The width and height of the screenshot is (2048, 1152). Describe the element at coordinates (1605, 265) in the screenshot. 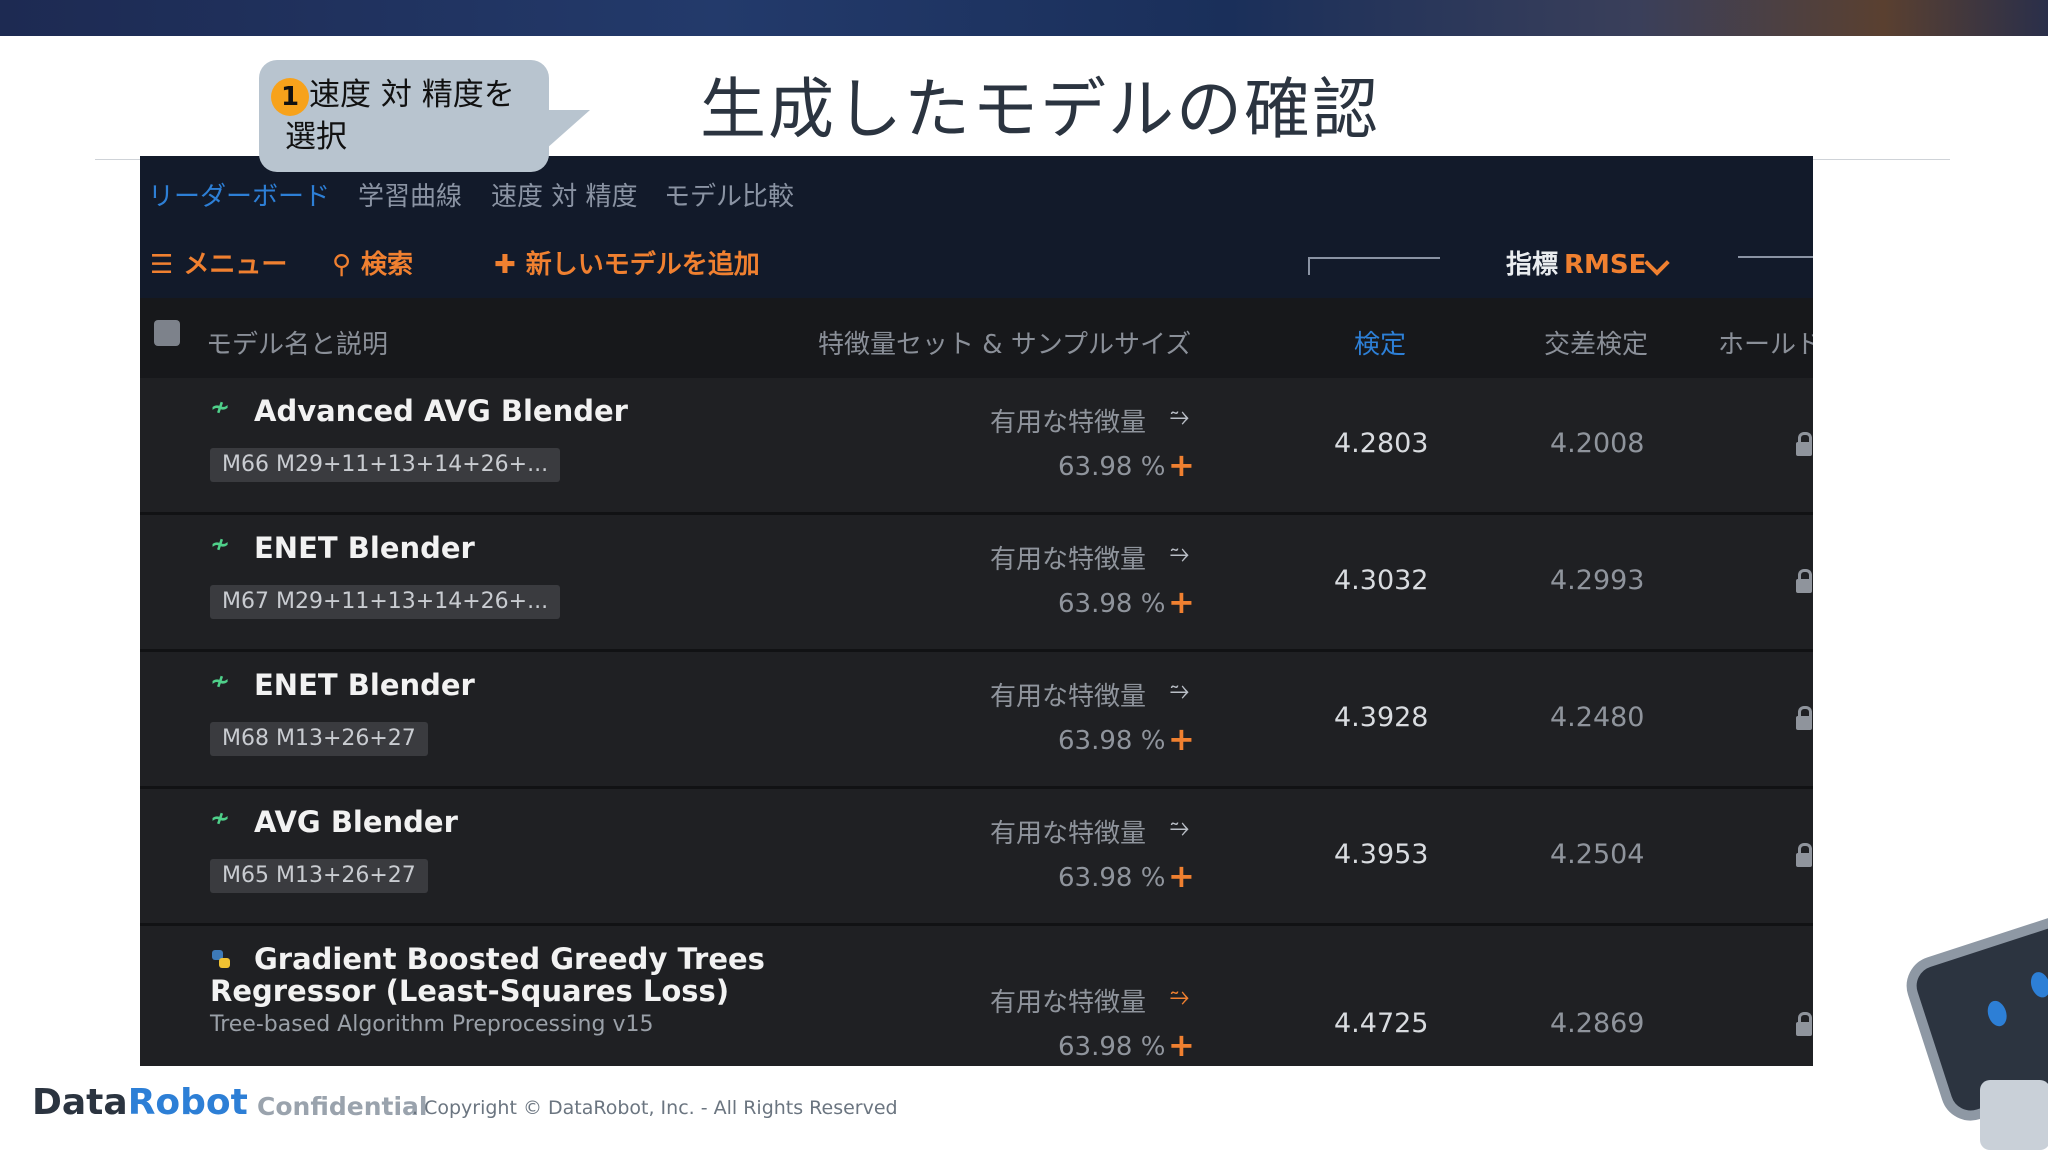

I see `metric-value: RMSE` at that location.